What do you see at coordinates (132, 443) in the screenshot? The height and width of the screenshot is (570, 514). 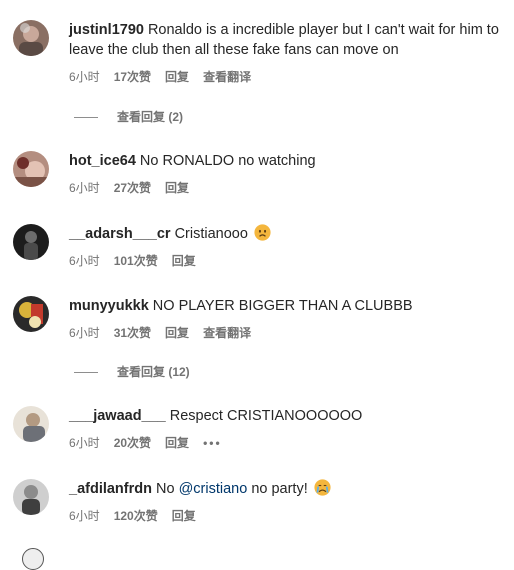 I see `comment-likes: 20次赞` at bounding box center [132, 443].